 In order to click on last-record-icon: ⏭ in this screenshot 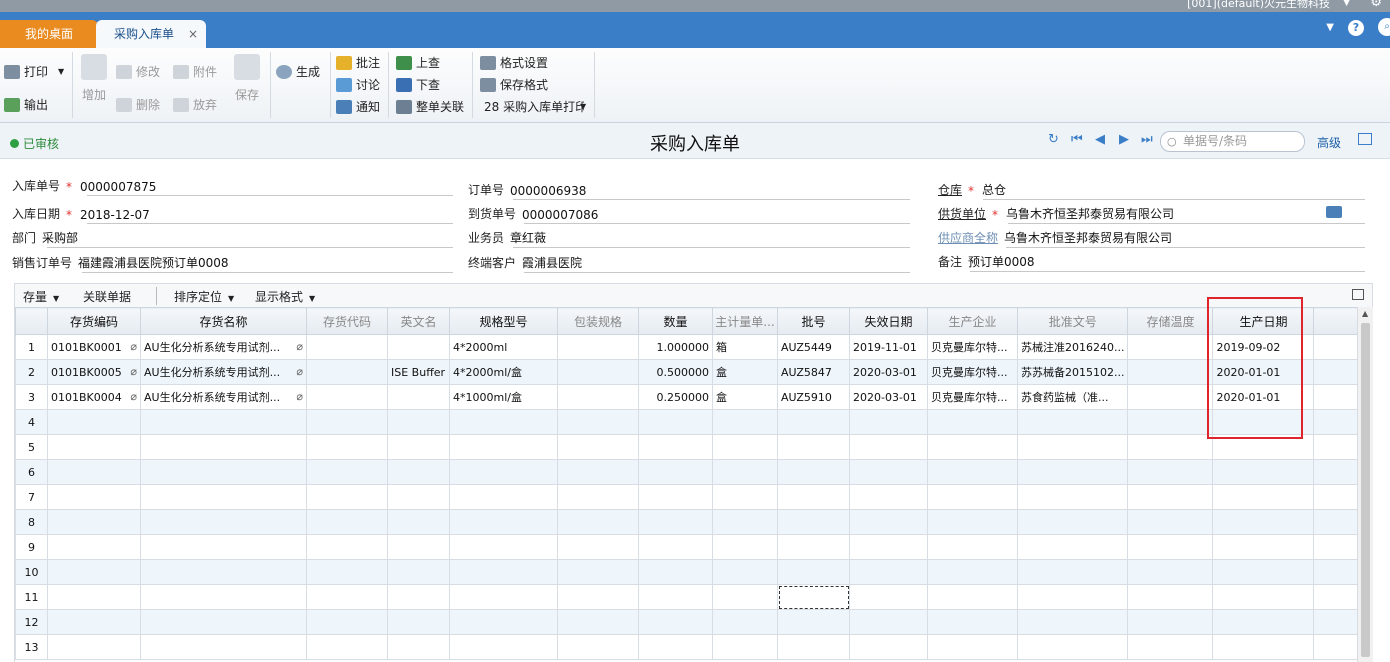, I will do `click(1147, 139)`.